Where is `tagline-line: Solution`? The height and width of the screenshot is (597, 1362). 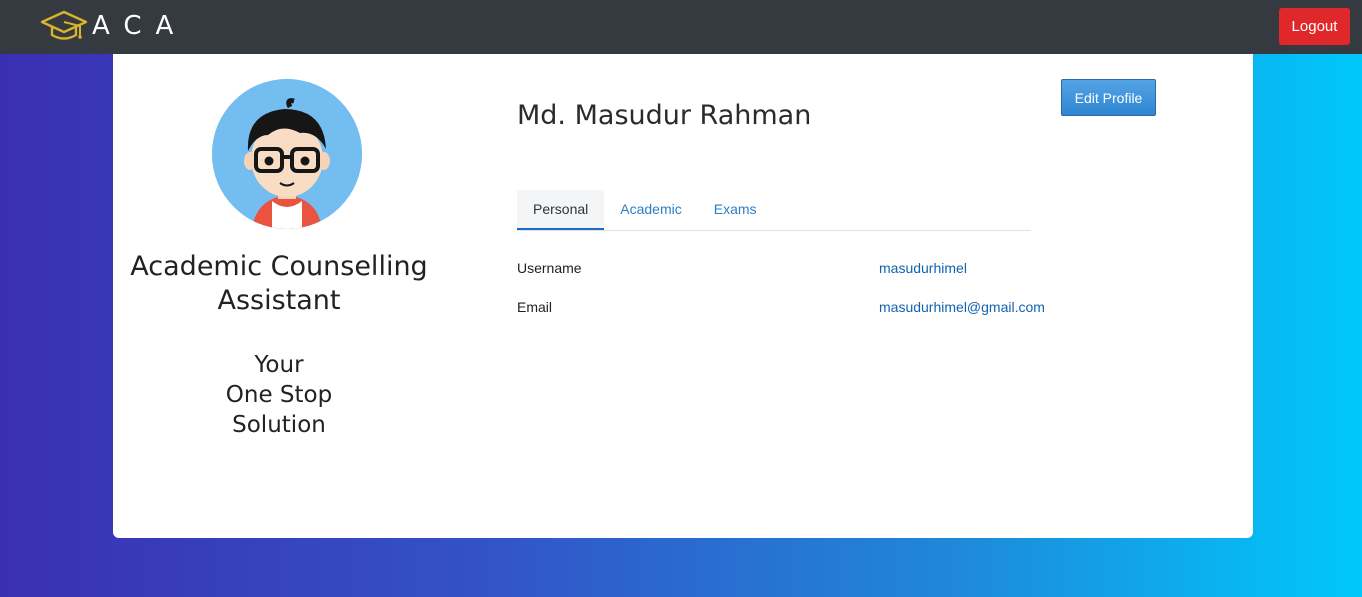
tagline-line: Solution is located at coordinates (279, 425).